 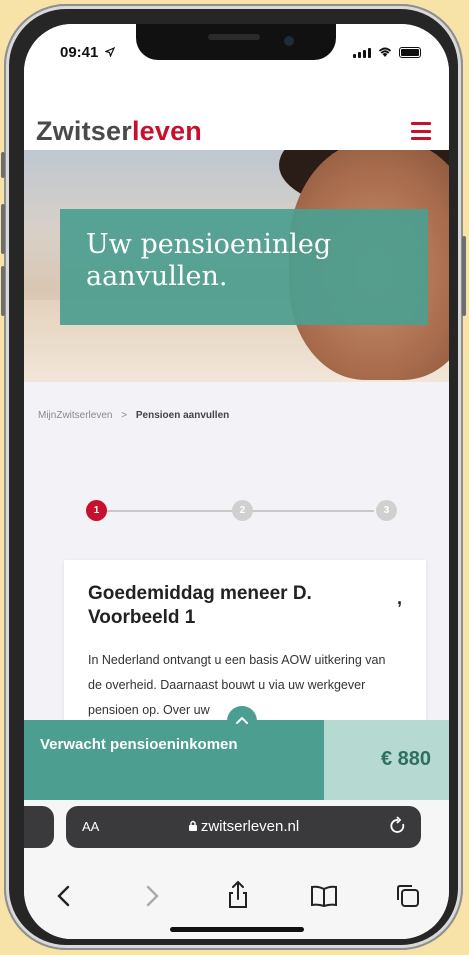 What do you see at coordinates (209, 260) in the screenshot?
I see `hero-title: Uw pensioeninleg aanvullen.` at bounding box center [209, 260].